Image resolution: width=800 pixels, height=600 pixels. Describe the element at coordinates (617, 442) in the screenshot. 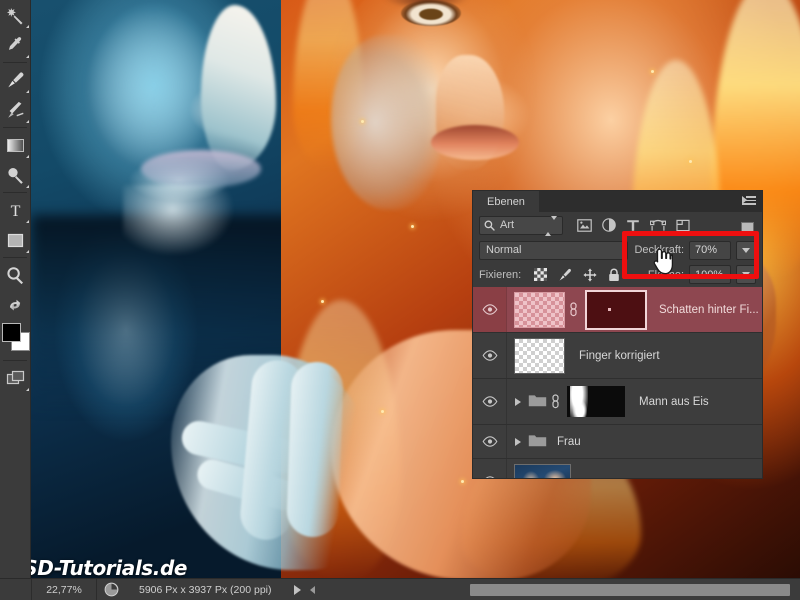

I see `table-row: Frau` at that location.